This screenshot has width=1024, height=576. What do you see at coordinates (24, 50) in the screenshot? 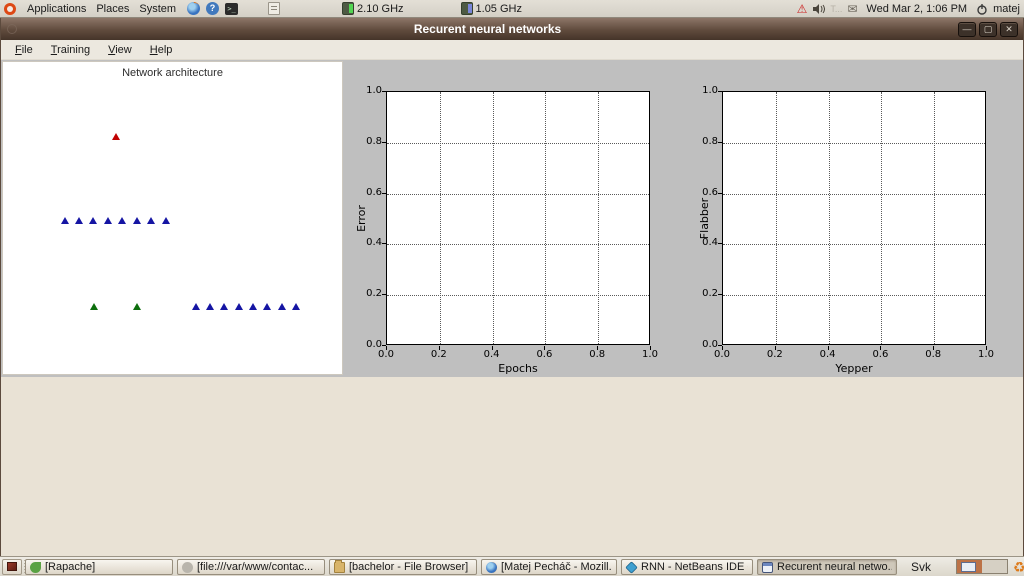
I see `menu-file: File` at bounding box center [24, 50].